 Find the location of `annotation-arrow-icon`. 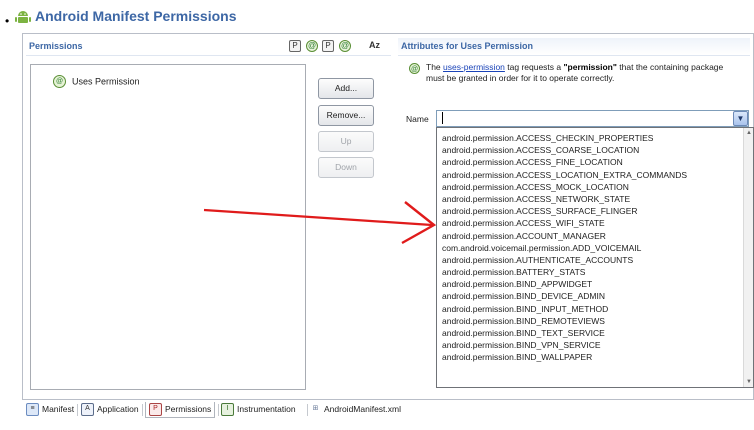

annotation-arrow-icon is located at coordinates (320, 223).